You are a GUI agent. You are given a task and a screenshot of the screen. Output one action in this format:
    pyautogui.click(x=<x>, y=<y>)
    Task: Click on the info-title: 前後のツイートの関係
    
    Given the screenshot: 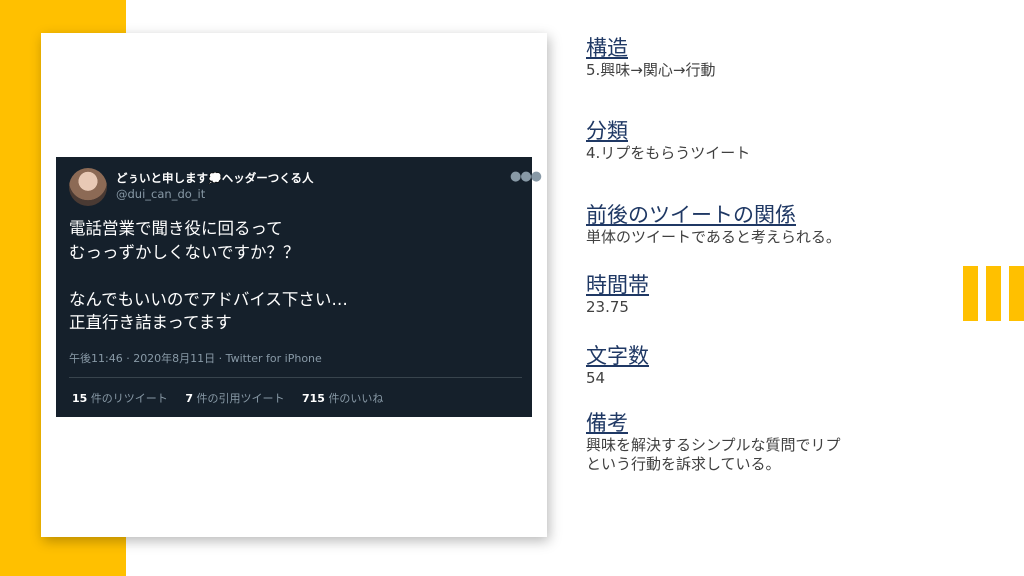 What is the action you would take?
    pyautogui.click(x=691, y=215)
    